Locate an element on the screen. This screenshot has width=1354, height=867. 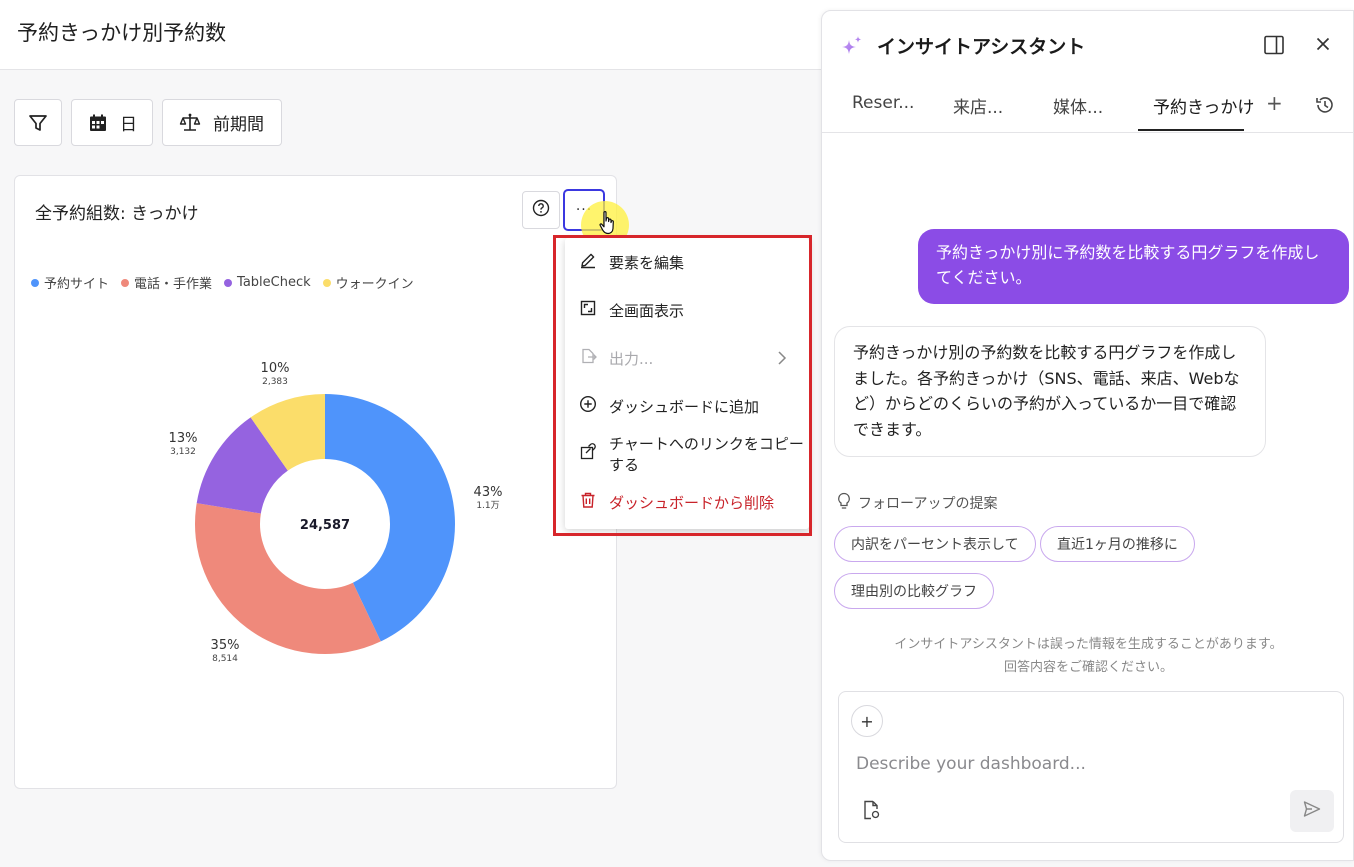
filter-button is located at coordinates (38, 122).